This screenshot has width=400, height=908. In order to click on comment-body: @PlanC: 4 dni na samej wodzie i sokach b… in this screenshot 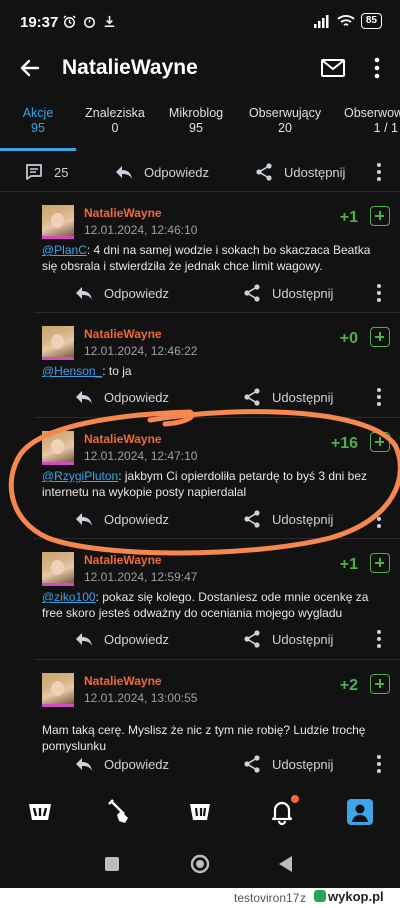, I will do `click(212, 258)`.